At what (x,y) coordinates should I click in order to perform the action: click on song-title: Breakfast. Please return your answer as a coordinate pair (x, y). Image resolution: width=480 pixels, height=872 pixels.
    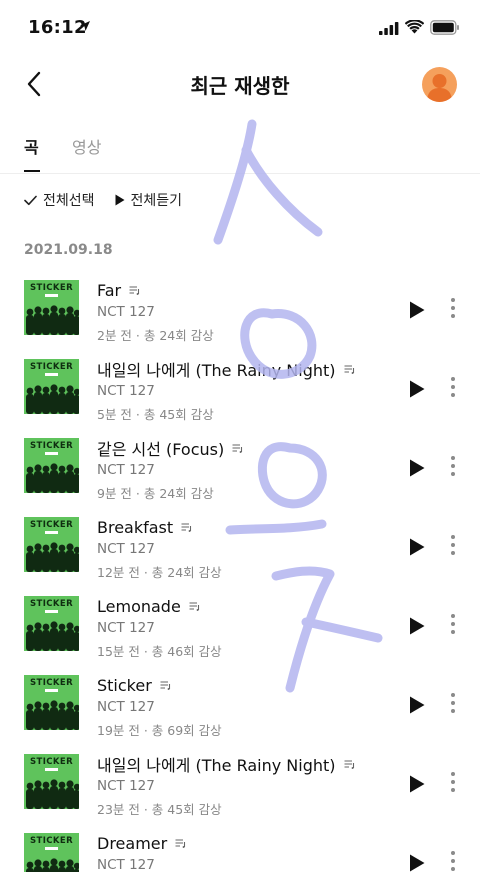
    Looking at the image, I should click on (135, 527).